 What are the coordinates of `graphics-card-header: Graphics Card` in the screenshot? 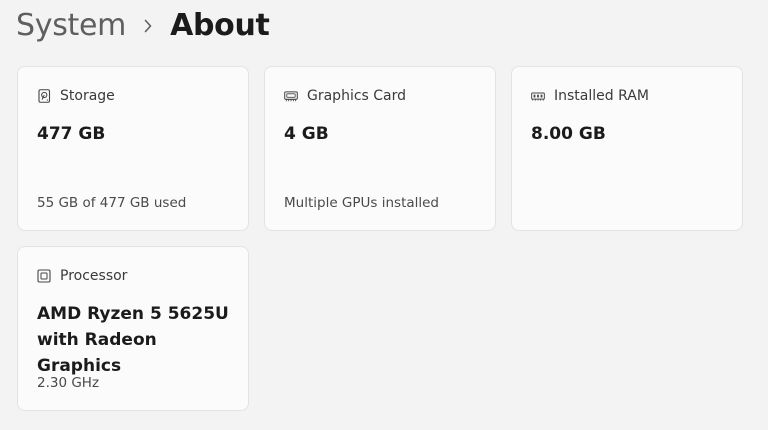 It's located at (345, 96).